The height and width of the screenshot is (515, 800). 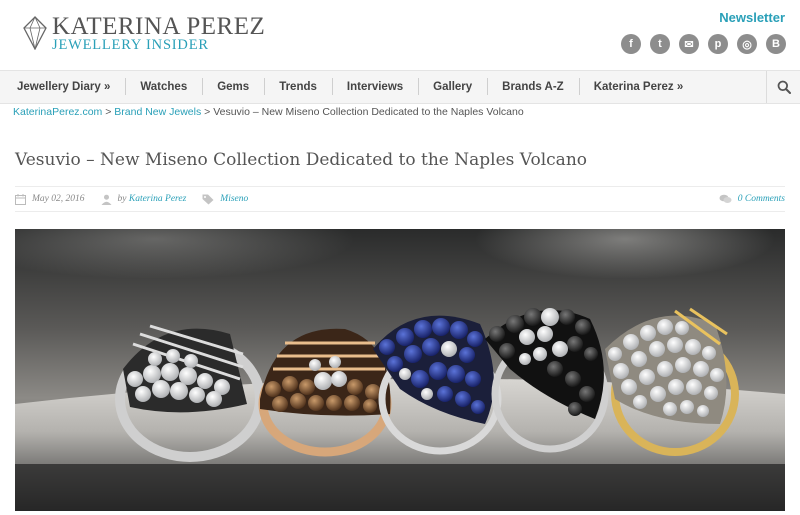 What do you see at coordinates (157, 199) in the screenshot?
I see `author-link: Katerina Perez` at bounding box center [157, 199].